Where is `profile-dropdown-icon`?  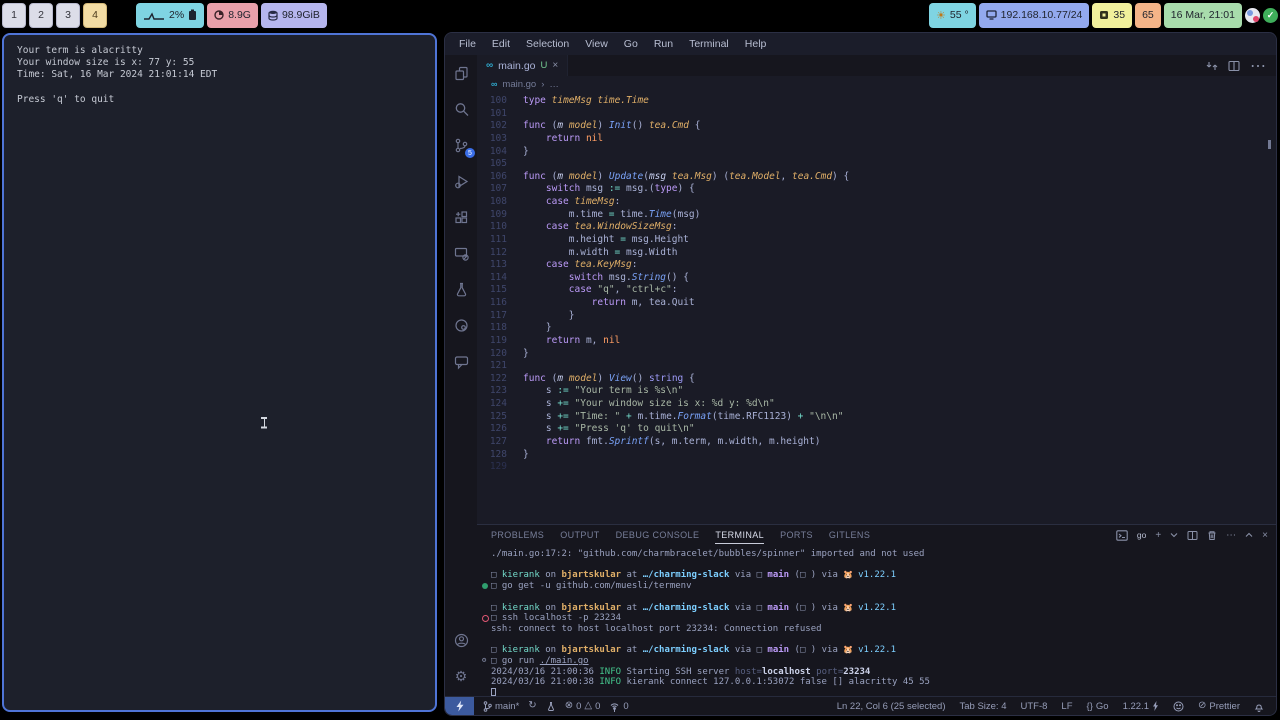
profile-dropdown-icon is located at coordinates (1174, 535).